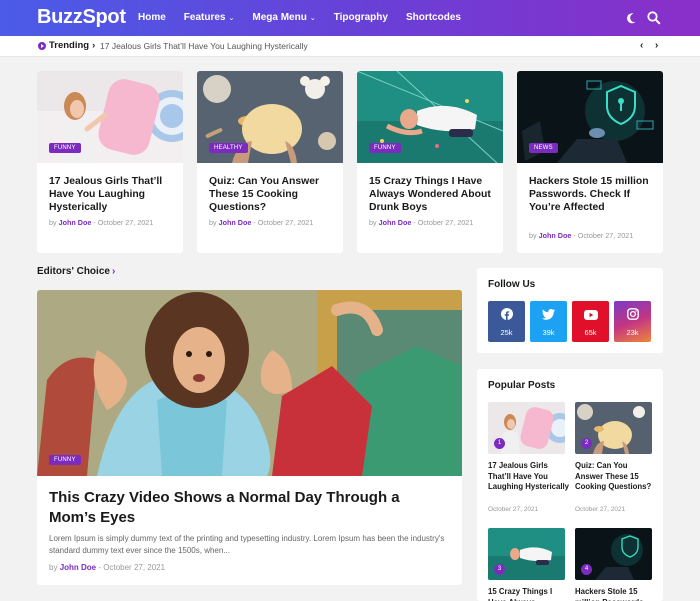 This screenshot has height=601, width=700. Describe the element at coordinates (590, 117) in the screenshot. I see `post-thumbnail: NEWS` at that location.